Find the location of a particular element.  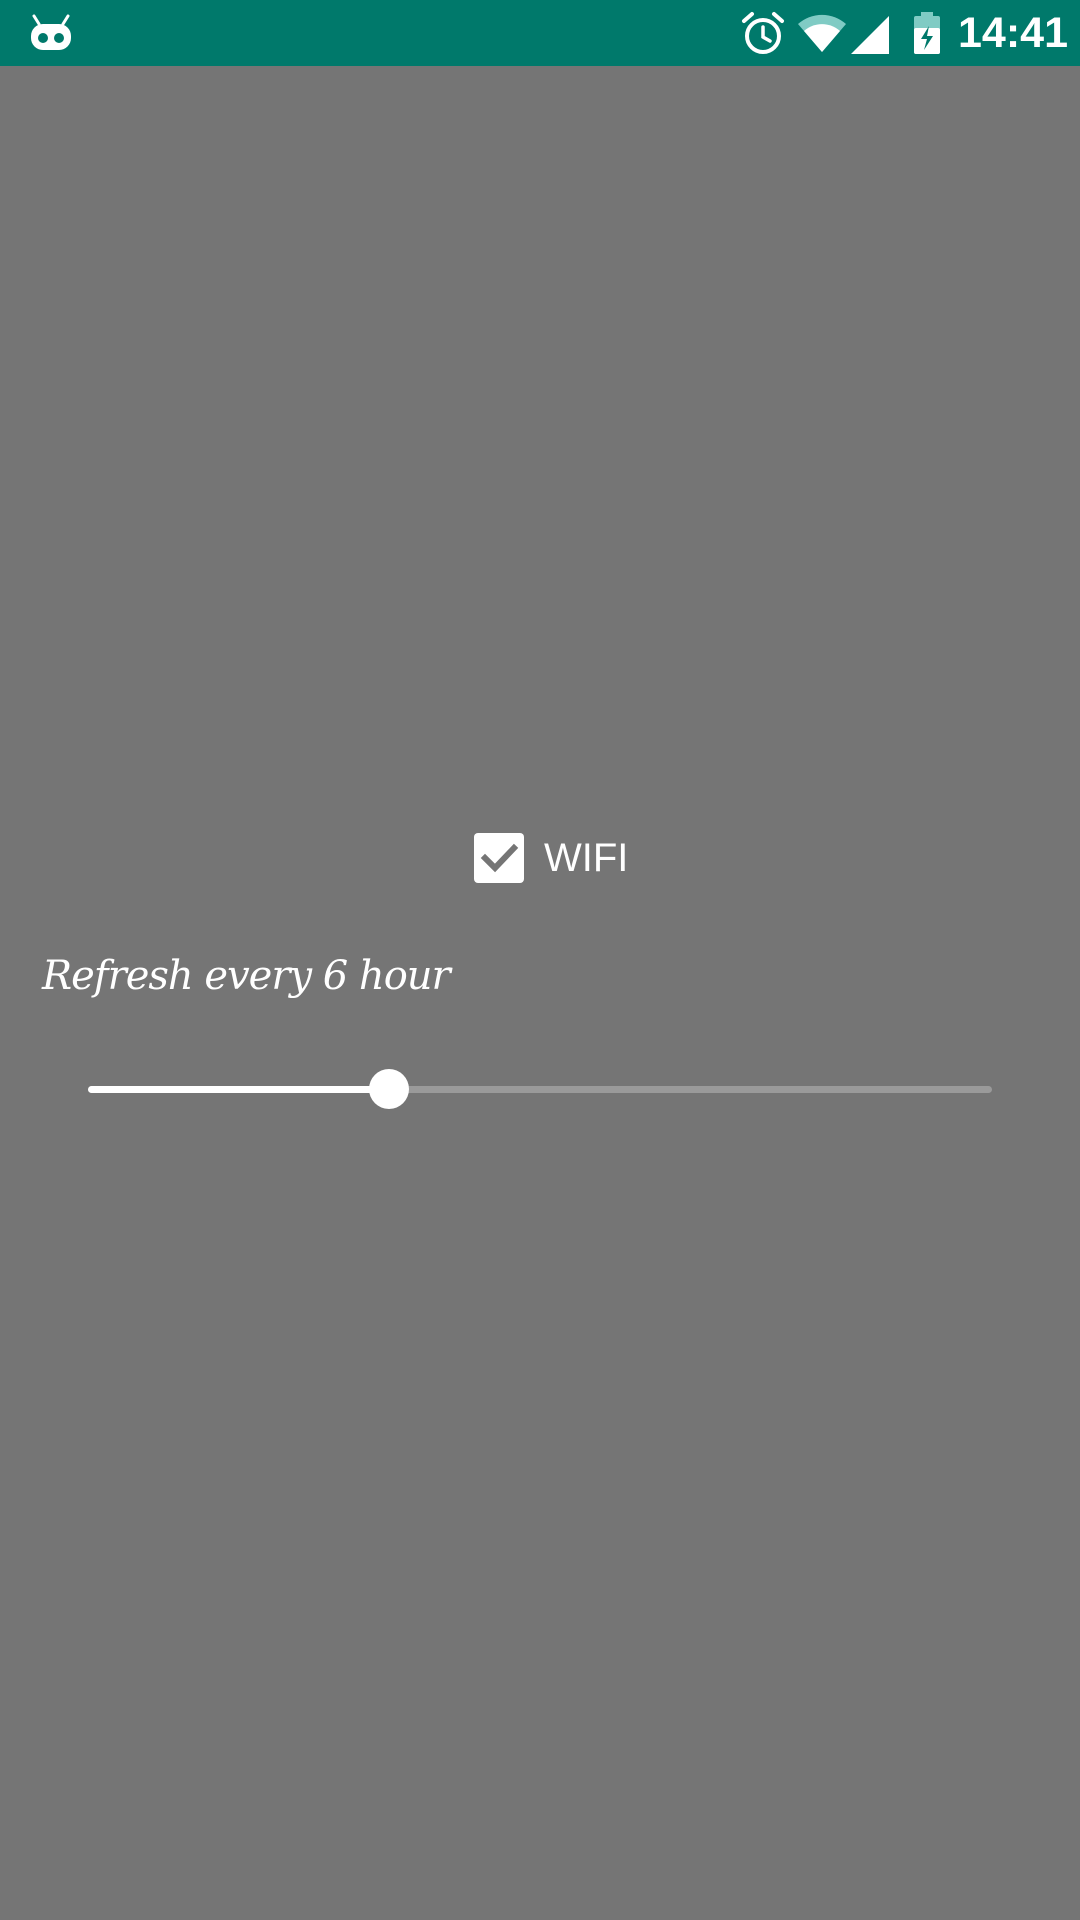

alarm-icon is located at coordinates (763, 33).